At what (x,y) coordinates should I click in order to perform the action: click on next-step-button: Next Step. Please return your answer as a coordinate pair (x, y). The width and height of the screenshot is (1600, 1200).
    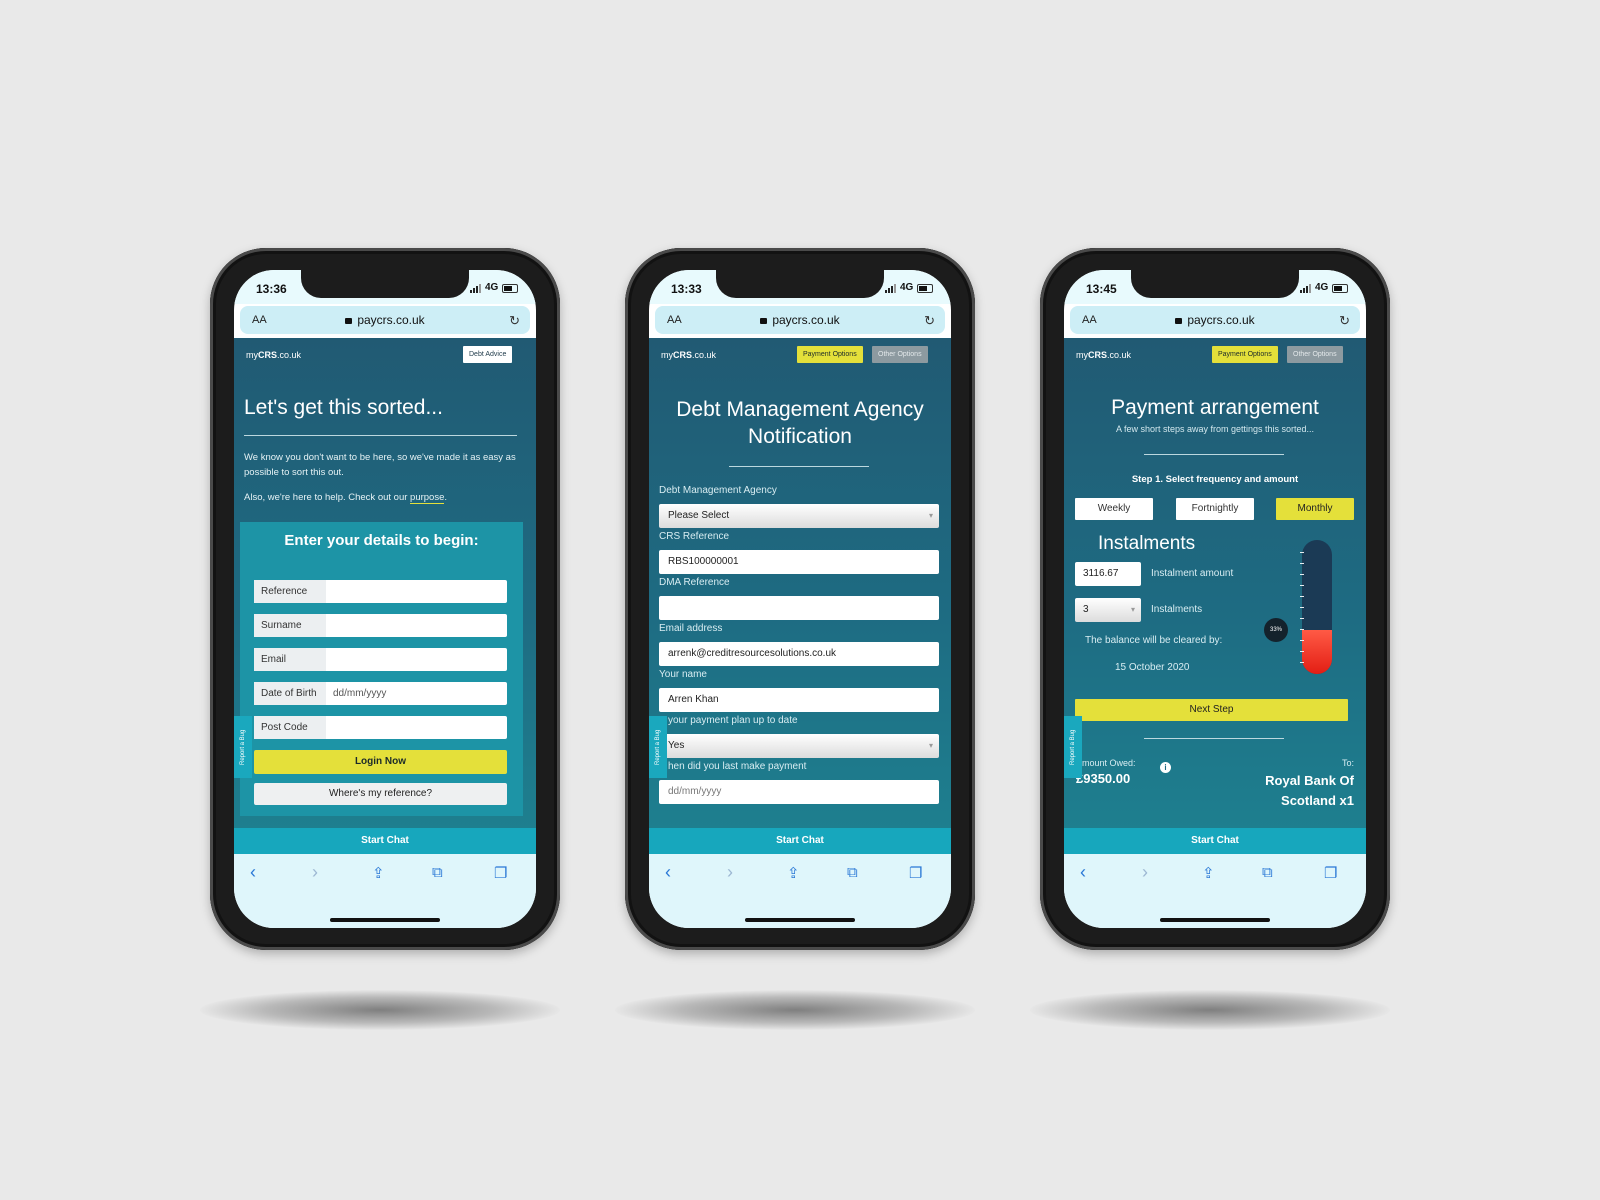
    Looking at the image, I should click on (1211, 710).